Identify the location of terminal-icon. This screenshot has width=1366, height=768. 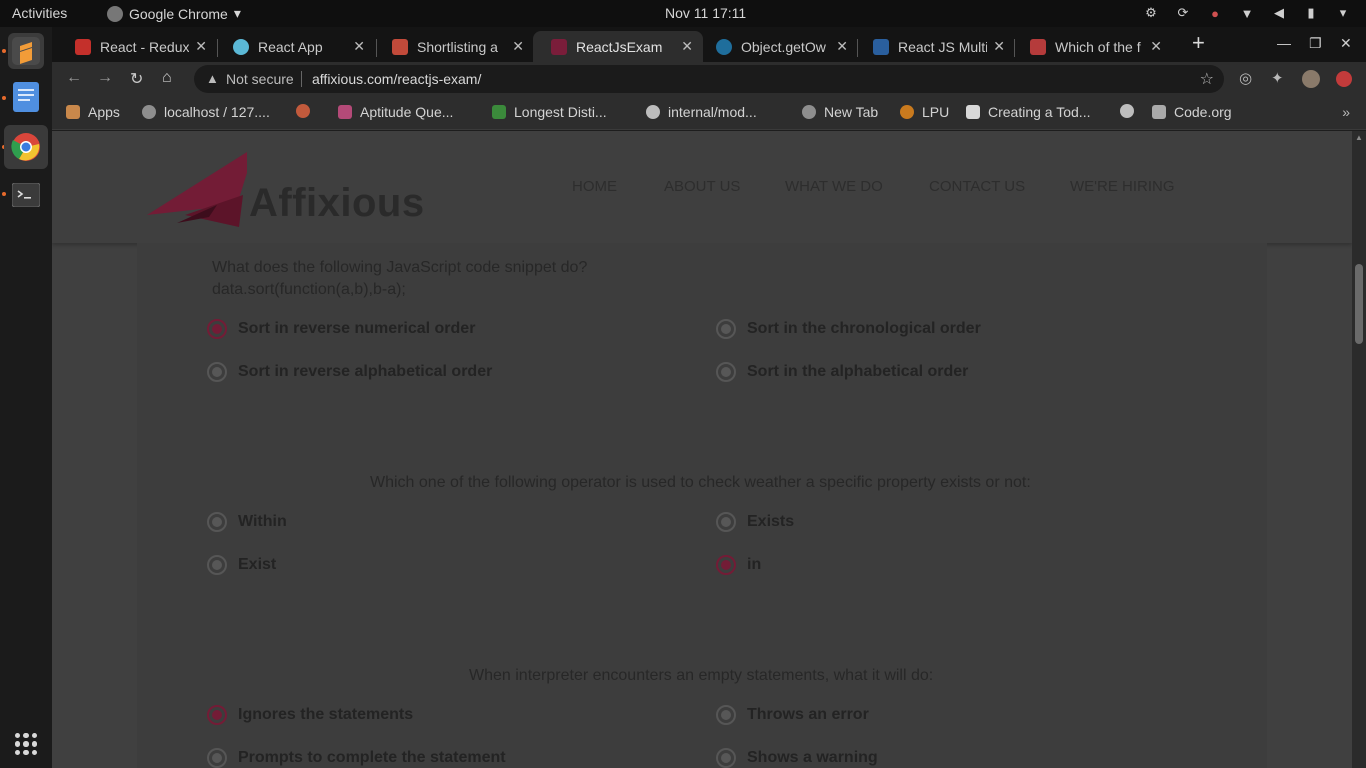
(26, 195).